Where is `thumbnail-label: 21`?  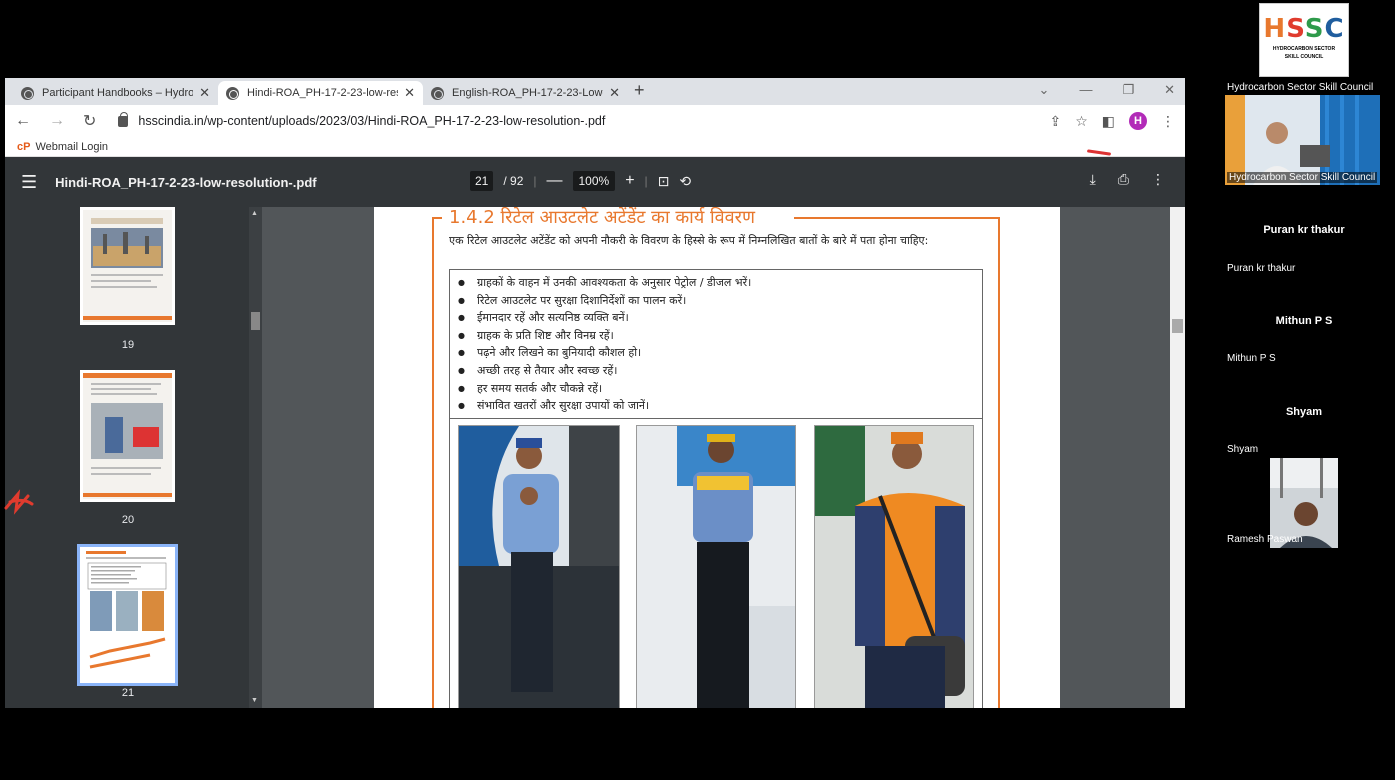 thumbnail-label: 21 is located at coordinates (128, 693).